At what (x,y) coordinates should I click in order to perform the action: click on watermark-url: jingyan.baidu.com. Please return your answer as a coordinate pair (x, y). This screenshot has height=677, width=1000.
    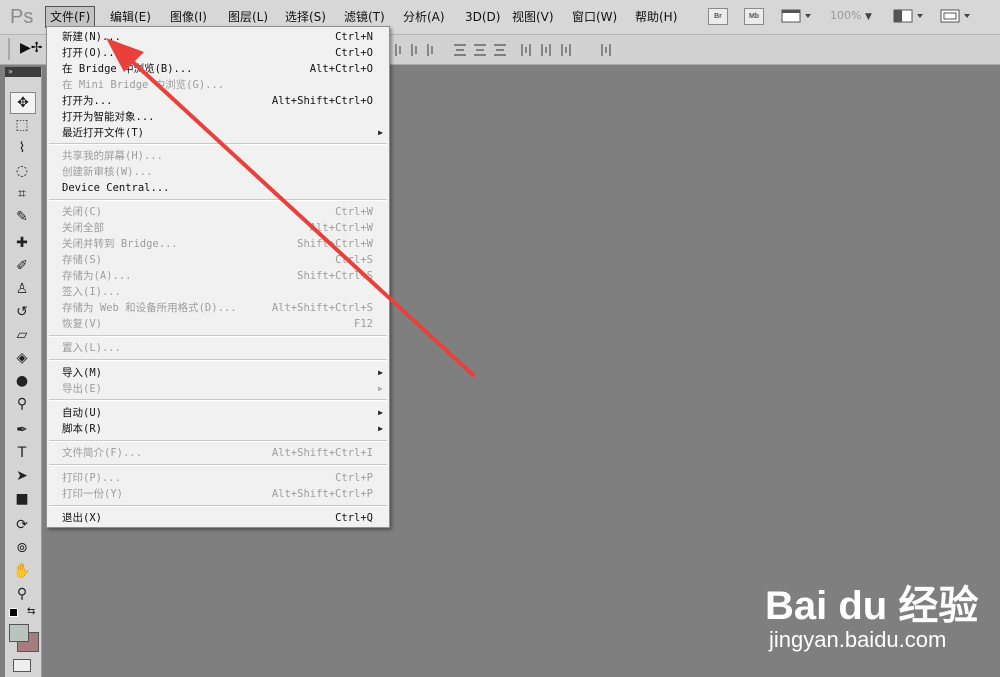
    Looking at the image, I should click on (858, 639).